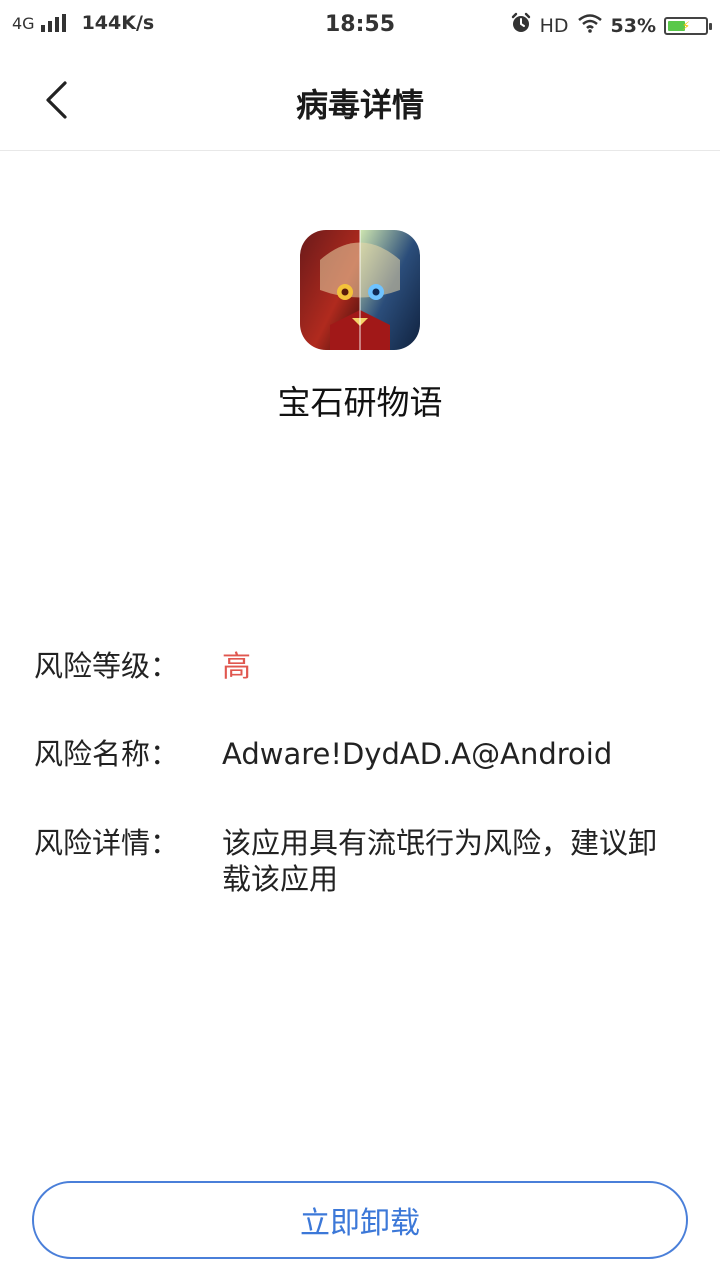 The height and width of the screenshot is (1280, 720). Describe the element at coordinates (521, 25) in the screenshot. I see `alarm-icon` at that location.